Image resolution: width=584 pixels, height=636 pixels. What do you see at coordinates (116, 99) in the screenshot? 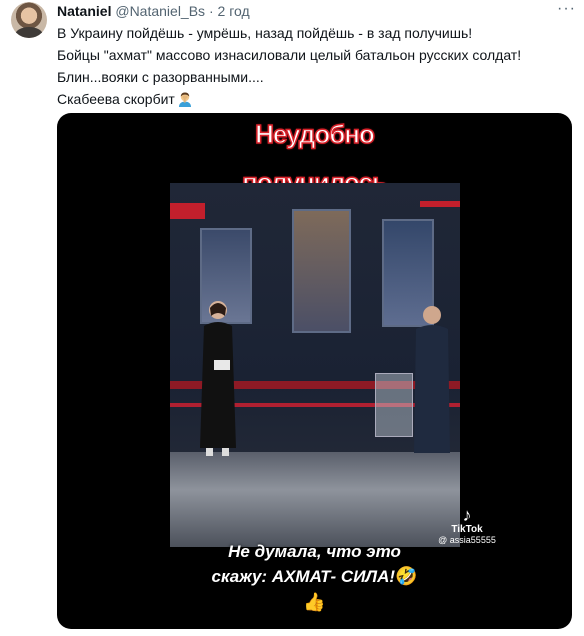
I see `tweet-text-line: Скабеева скорбит` at bounding box center [116, 99].